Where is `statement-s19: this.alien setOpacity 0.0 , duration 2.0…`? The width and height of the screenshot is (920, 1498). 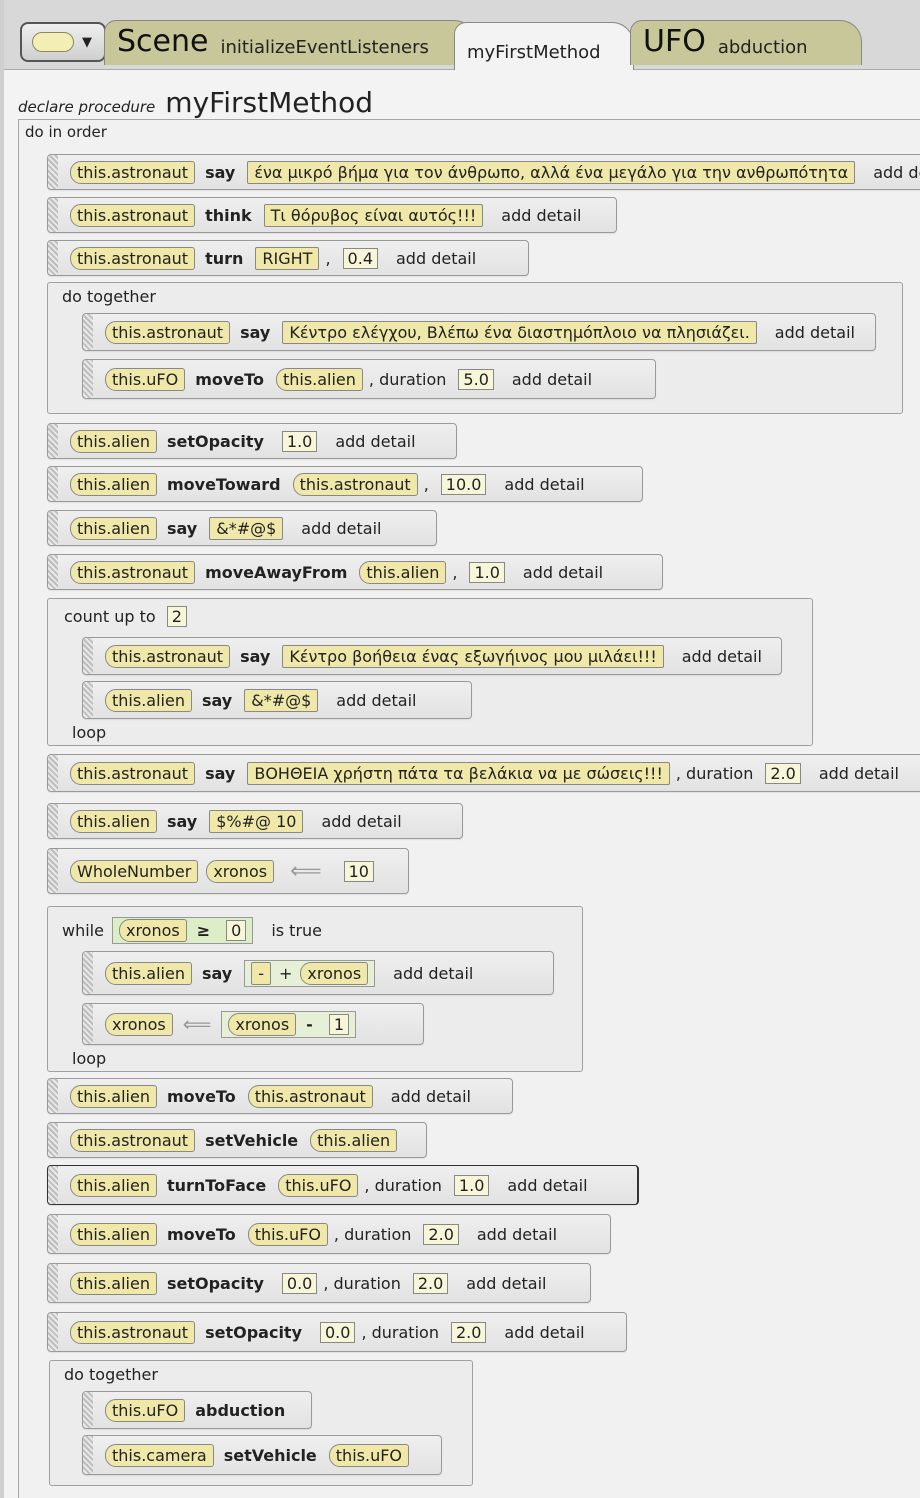 statement-s19: this.alien setOpacity 0.0 , duration 2.0… is located at coordinates (319, 1283).